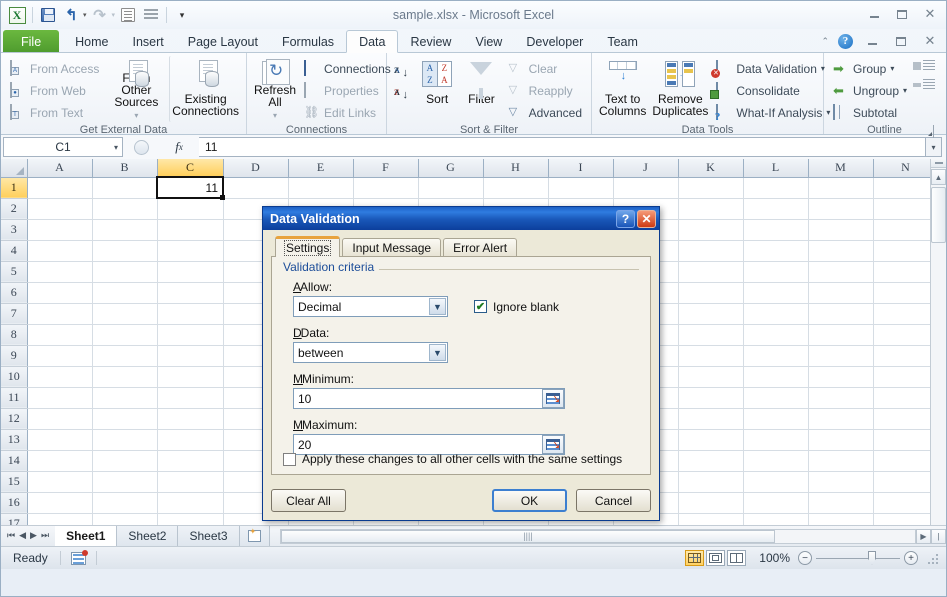 Image resolution: width=947 pixels, height=597 pixels. What do you see at coordinates (14, 272) in the screenshot?
I see `row-header-5: 5` at bounding box center [14, 272].